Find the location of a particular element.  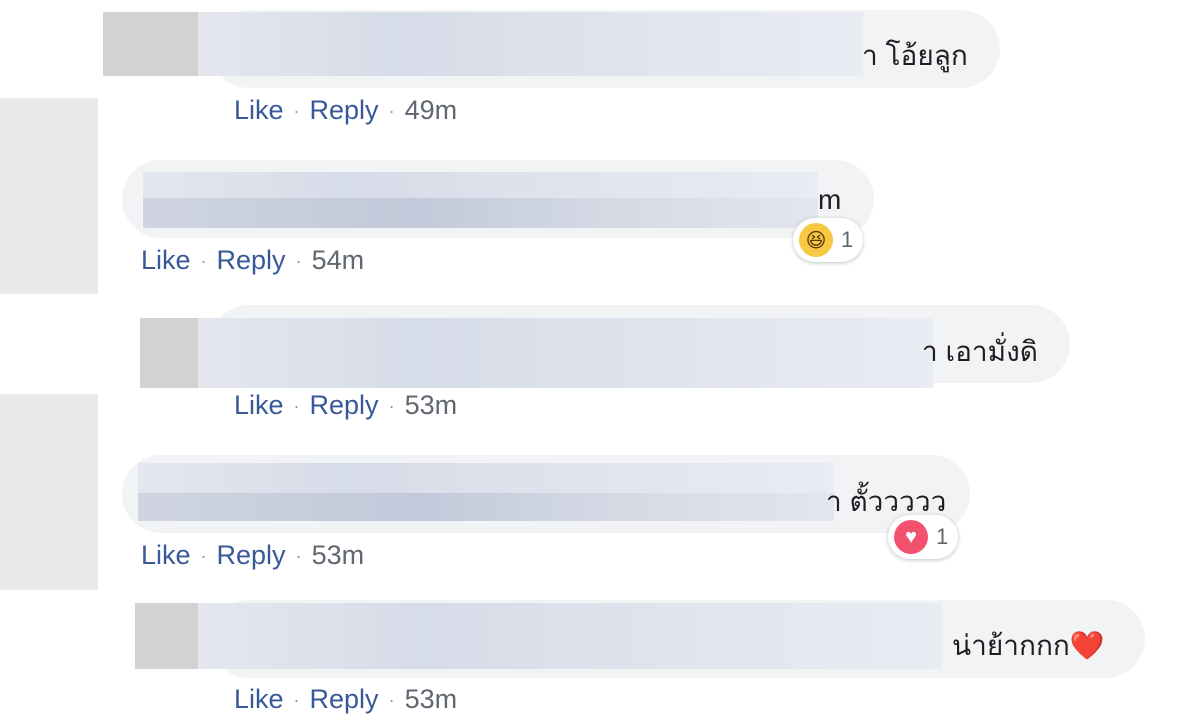

reaction-badge: ♥ 1 is located at coordinates (923, 537).